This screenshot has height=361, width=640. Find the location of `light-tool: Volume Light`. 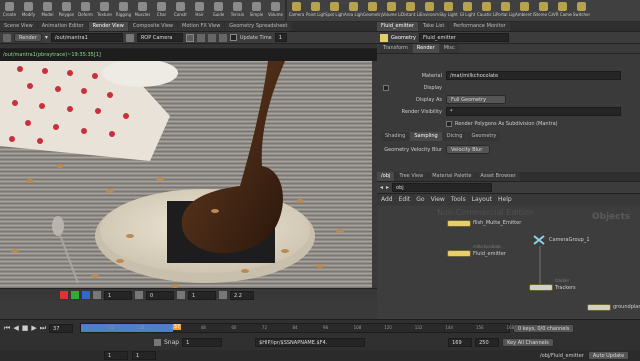

light-tool: Volume Light is located at coordinates (391, 11).